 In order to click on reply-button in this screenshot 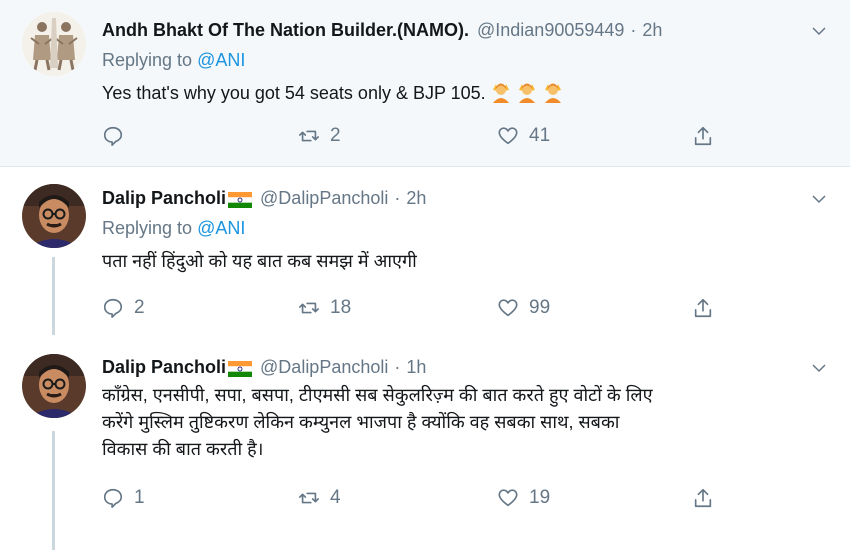, I will do `click(118, 136)`.